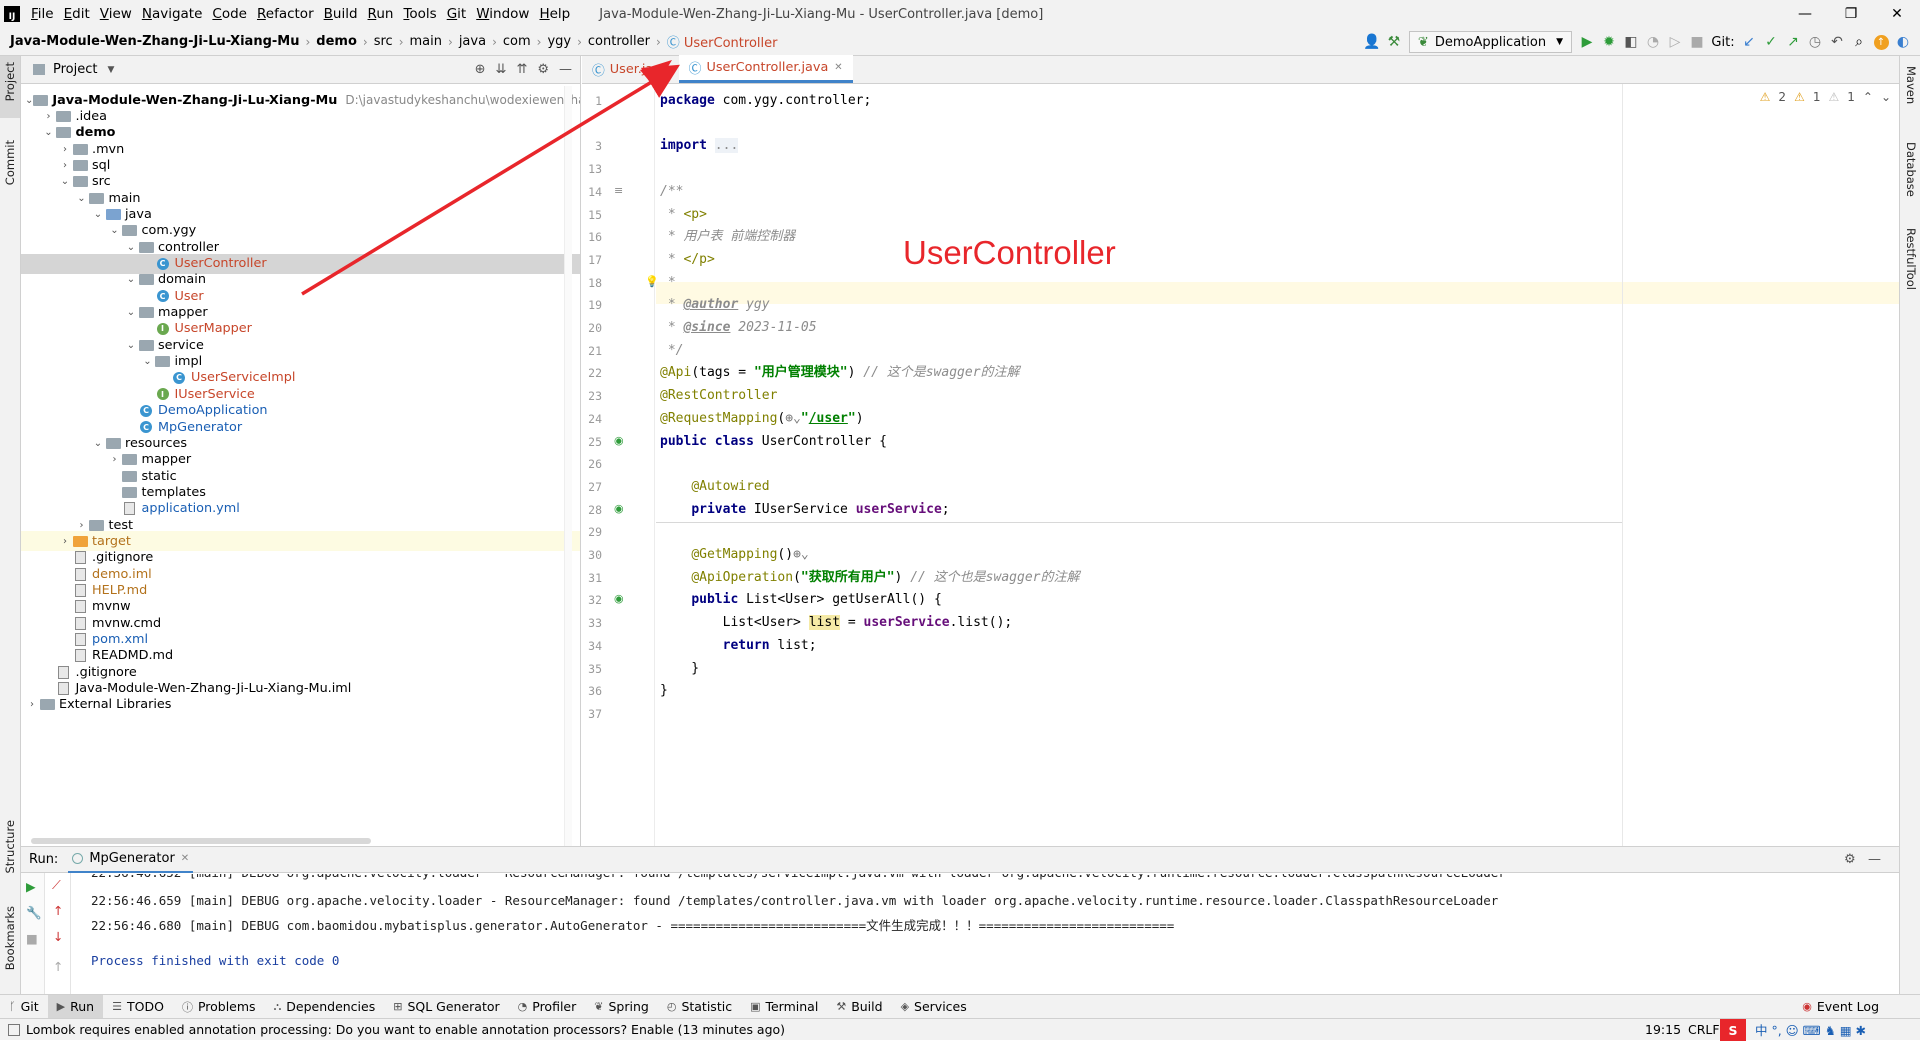 This screenshot has width=1920, height=1041. I want to click on coverage-icon: ◧, so click(1631, 42).